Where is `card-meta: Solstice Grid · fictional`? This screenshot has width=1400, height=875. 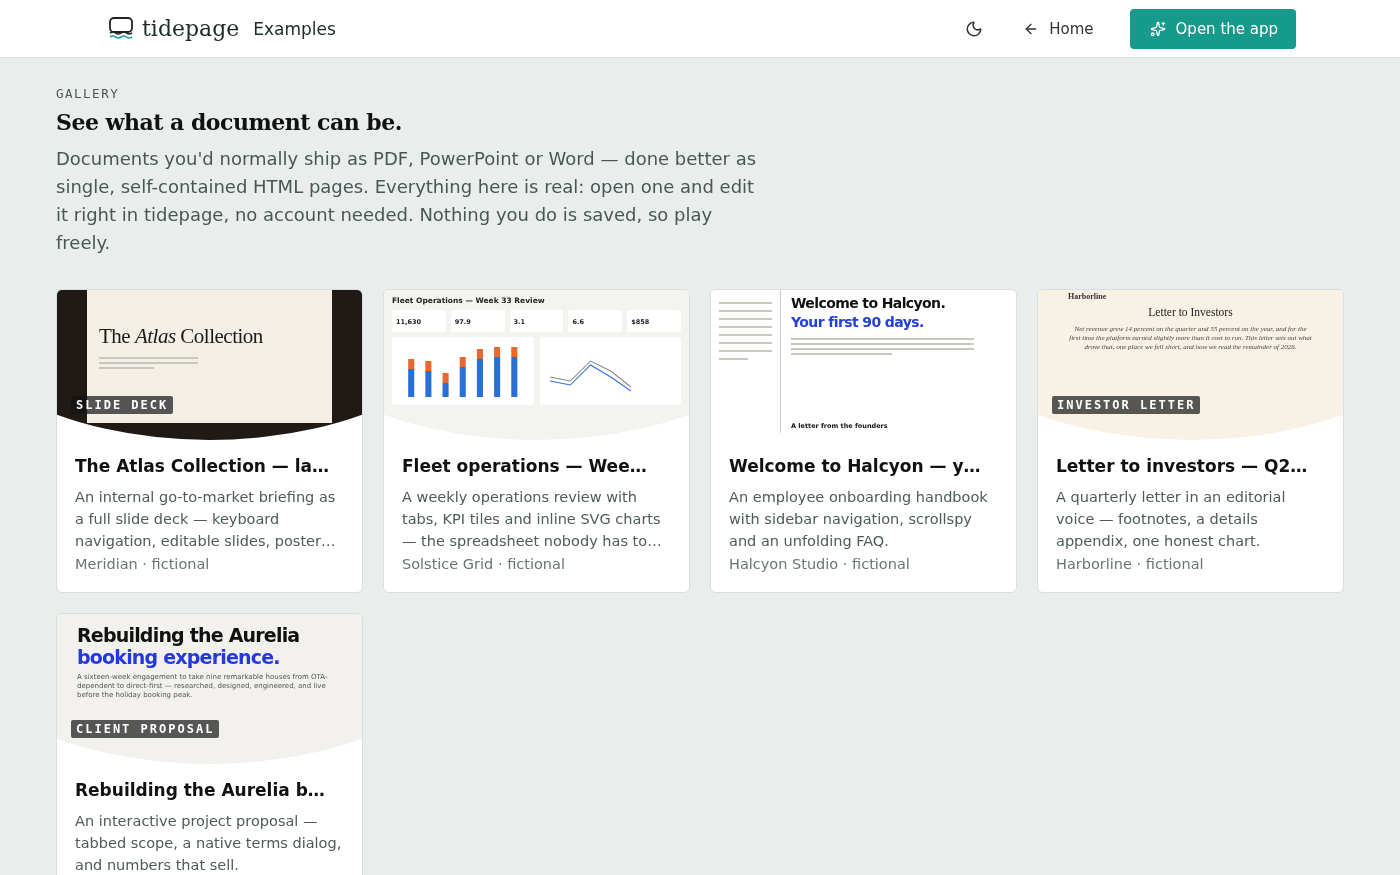
card-meta: Solstice Grid · fictional is located at coordinates (484, 564).